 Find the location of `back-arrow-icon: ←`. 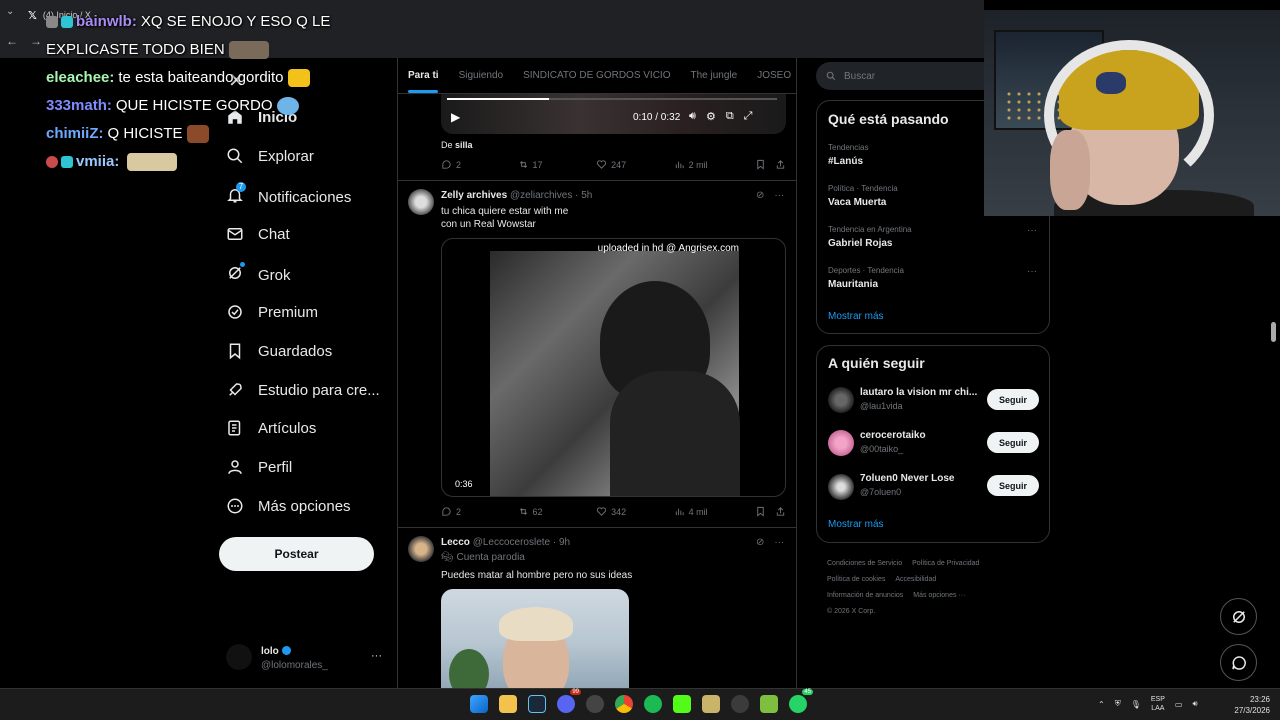

back-arrow-icon: ← is located at coordinates (12, 41).